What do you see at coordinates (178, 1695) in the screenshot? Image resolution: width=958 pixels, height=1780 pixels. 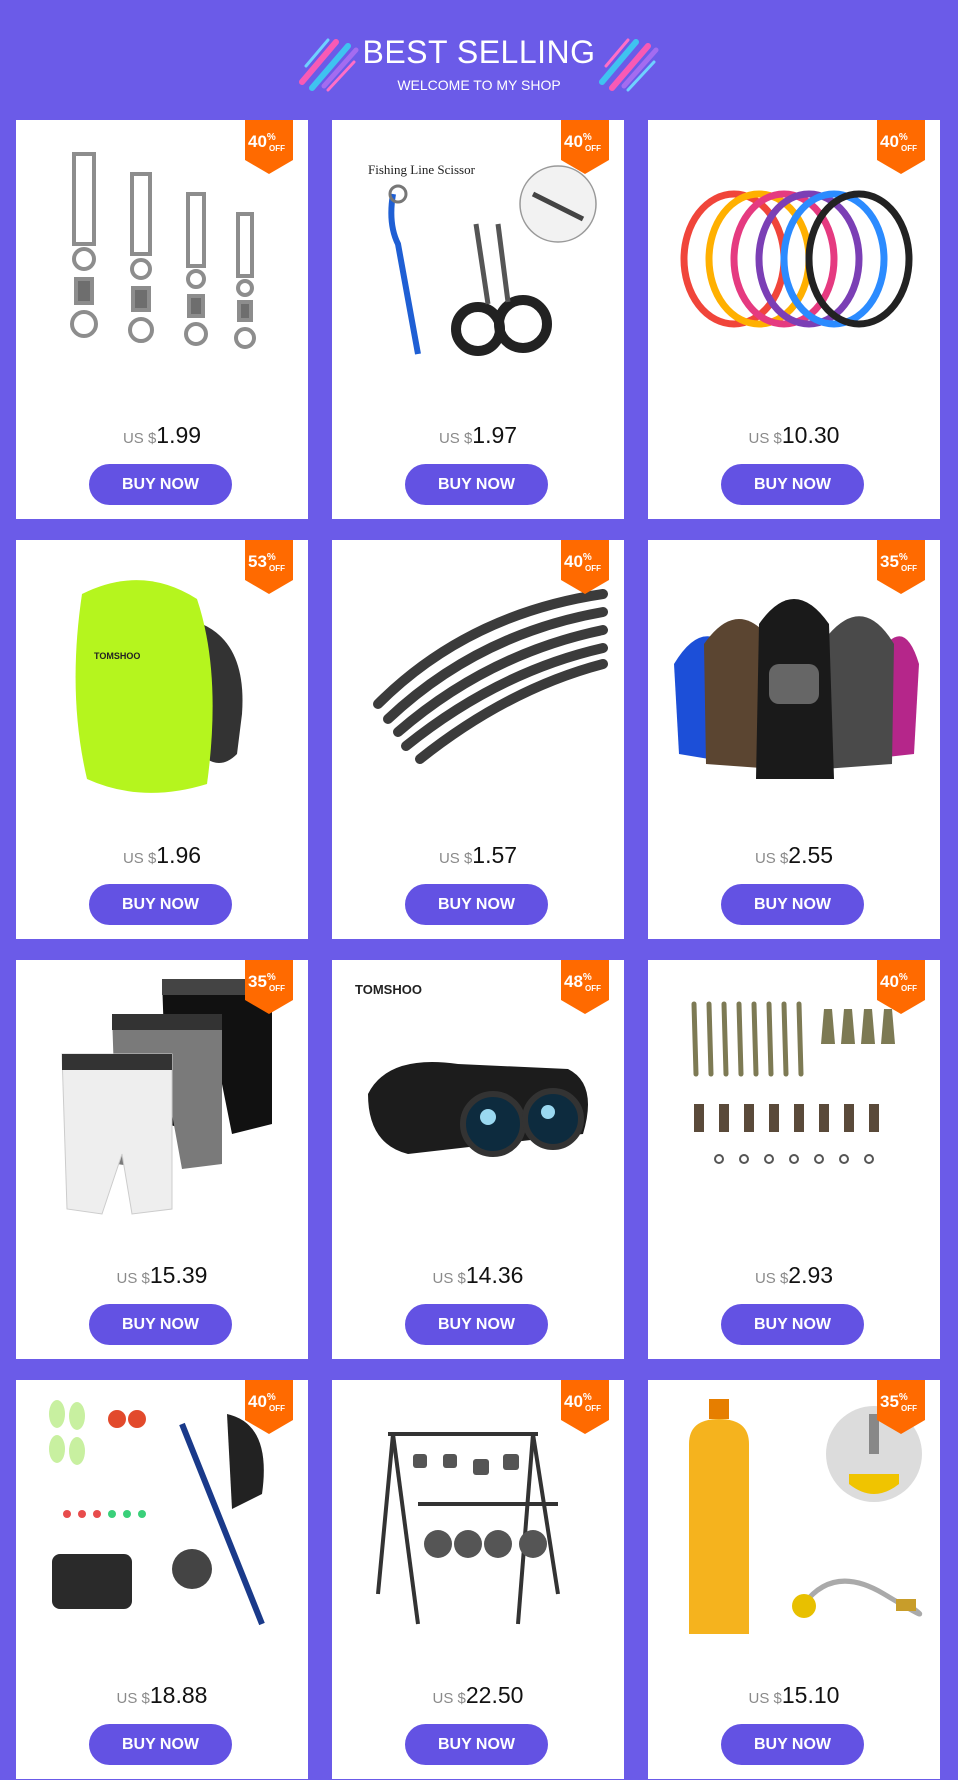 I see `price-value: 18.88` at bounding box center [178, 1695].